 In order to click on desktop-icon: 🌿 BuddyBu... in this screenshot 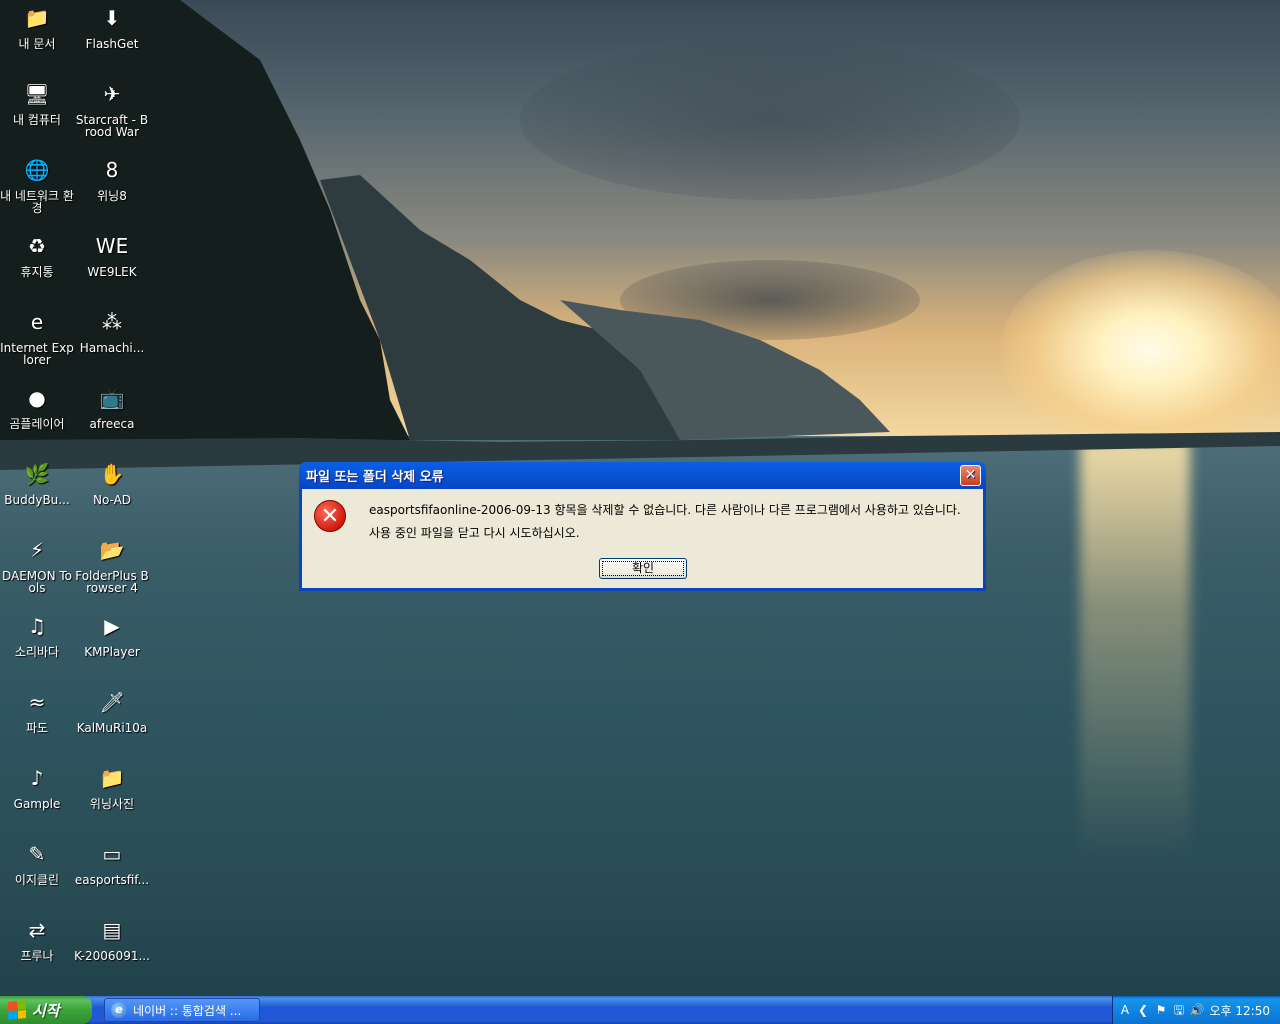, I will do `click(37, 482)`.